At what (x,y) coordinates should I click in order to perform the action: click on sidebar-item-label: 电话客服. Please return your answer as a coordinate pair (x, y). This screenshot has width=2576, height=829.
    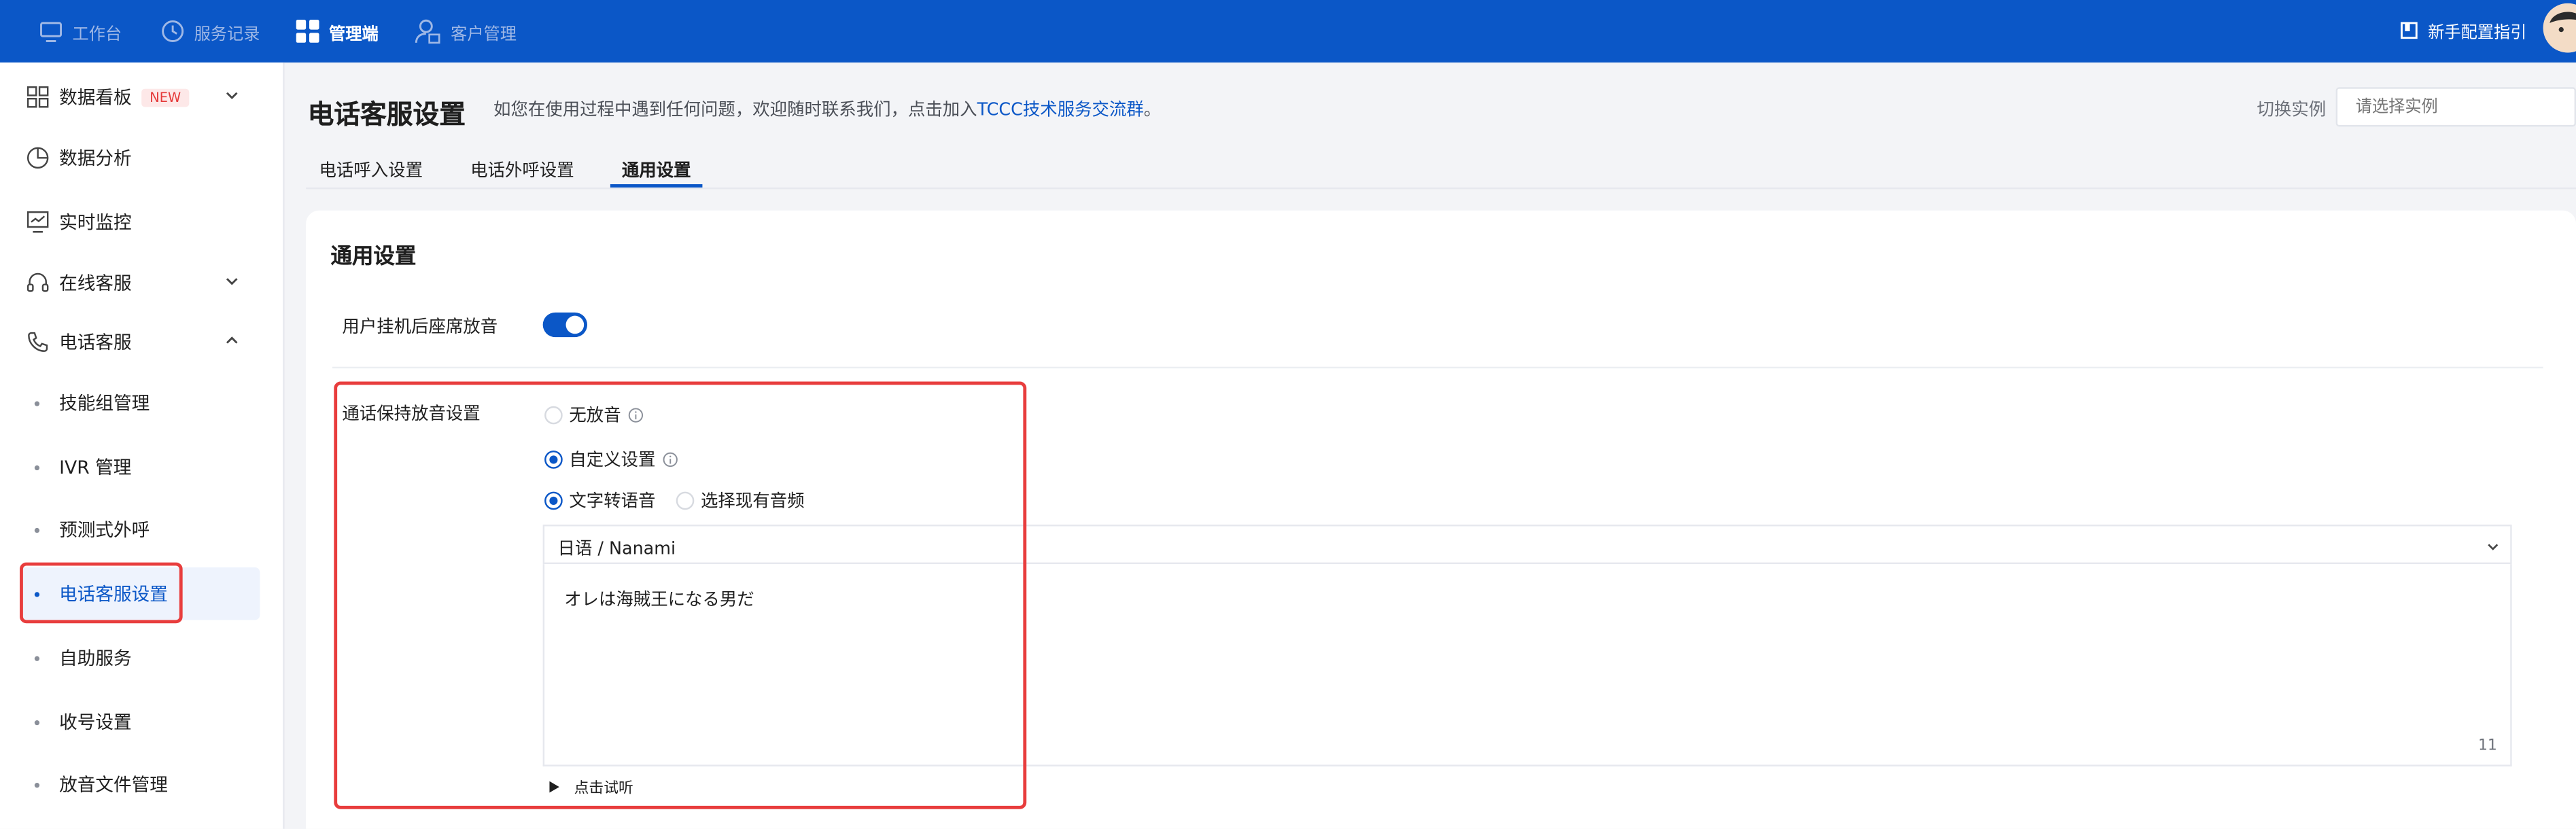
    Looking at the image, I should click on (95, 343).